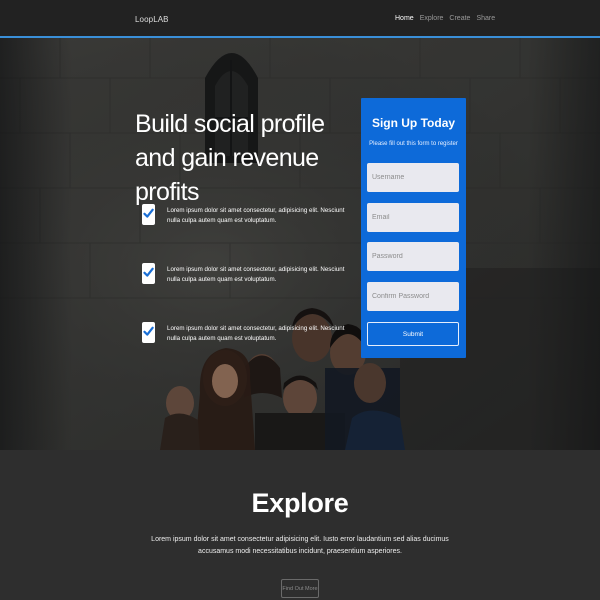  Describe the element at coordinates (404, 18) in the screenshot. I see `nav-link-home: Home` at that location.